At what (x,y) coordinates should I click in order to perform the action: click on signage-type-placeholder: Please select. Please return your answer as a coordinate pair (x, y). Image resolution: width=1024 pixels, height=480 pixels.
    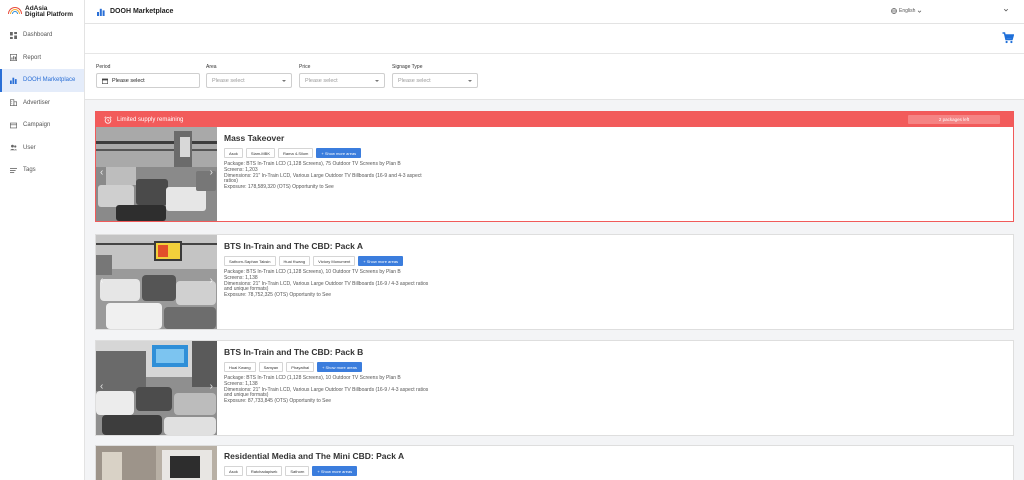
    Looking at the image, I should click on (414, 80).